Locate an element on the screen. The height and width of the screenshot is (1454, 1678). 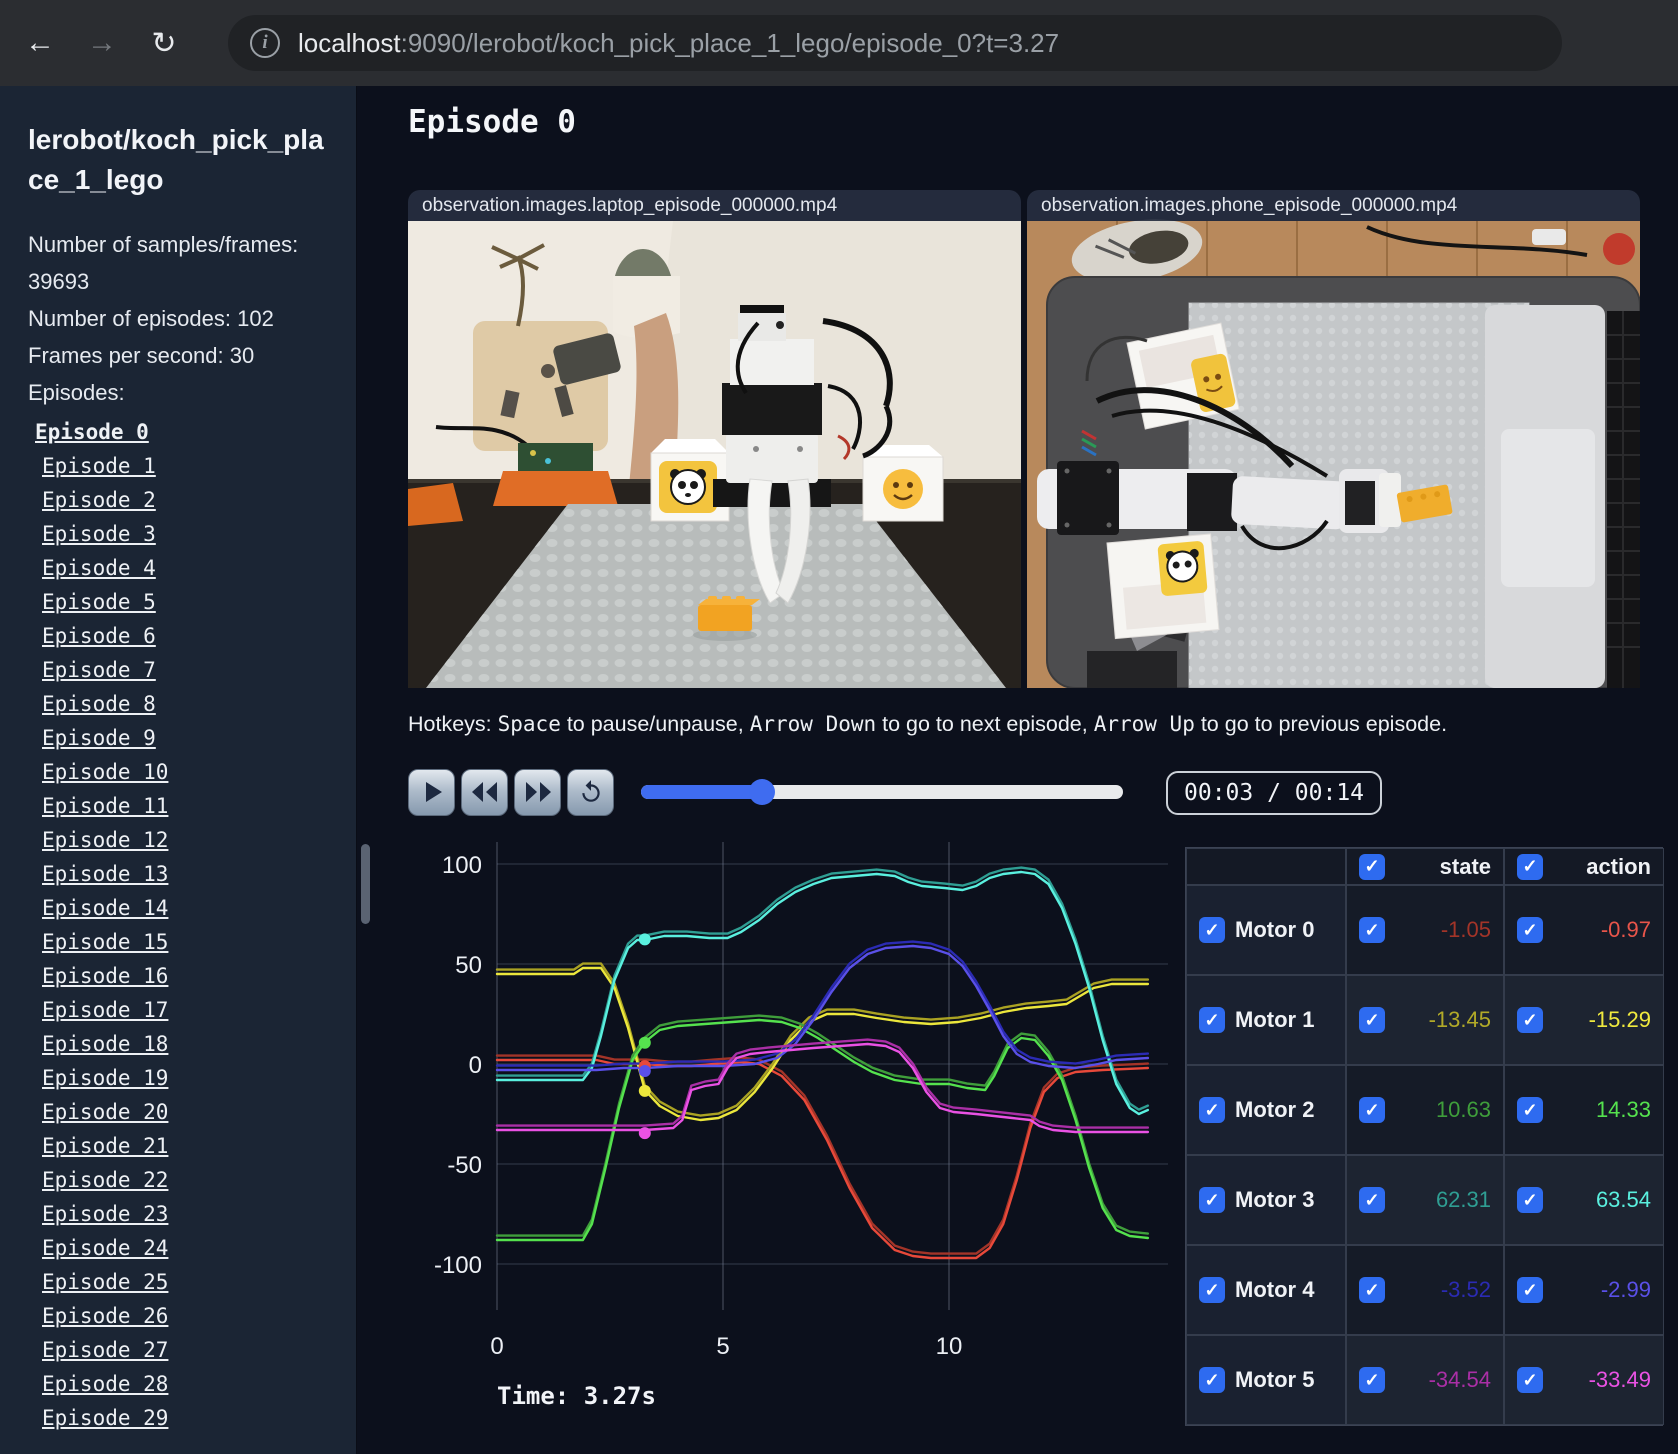
action-column-label: action is located at coordinates (1618, 866).